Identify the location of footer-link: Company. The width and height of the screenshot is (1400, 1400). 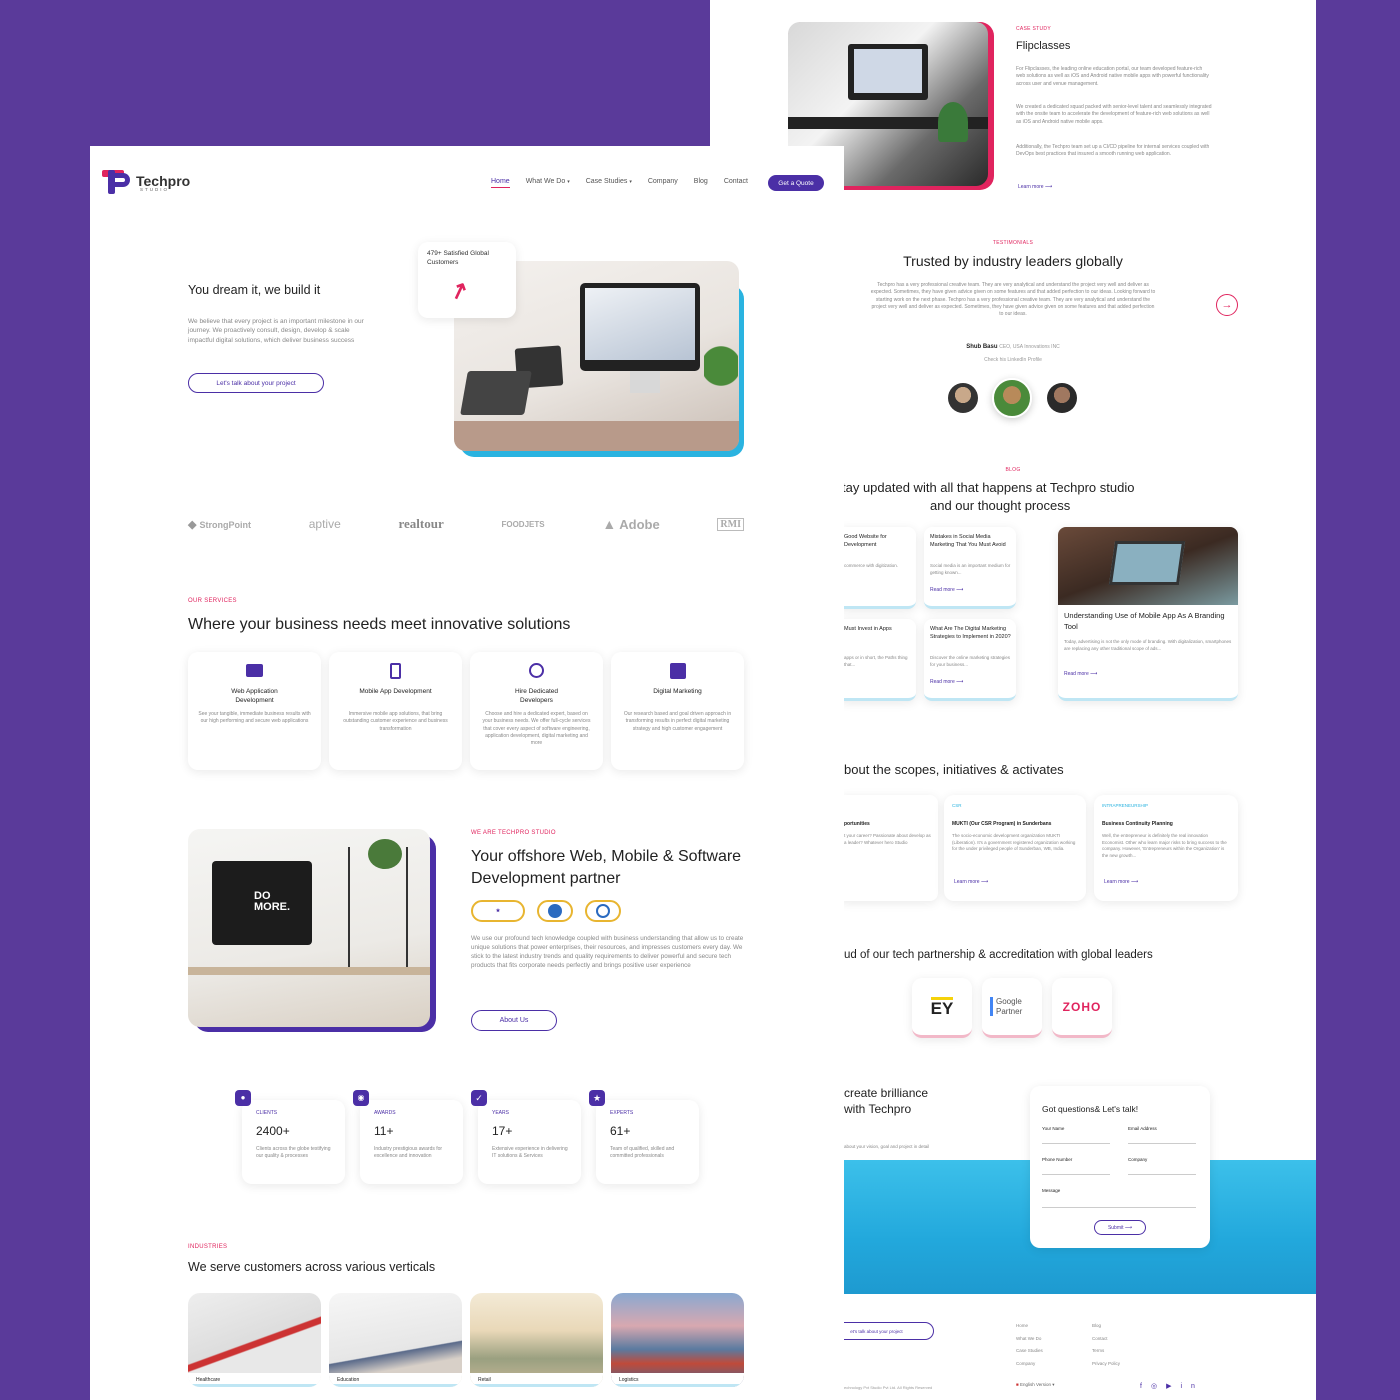
(1029, 1364).